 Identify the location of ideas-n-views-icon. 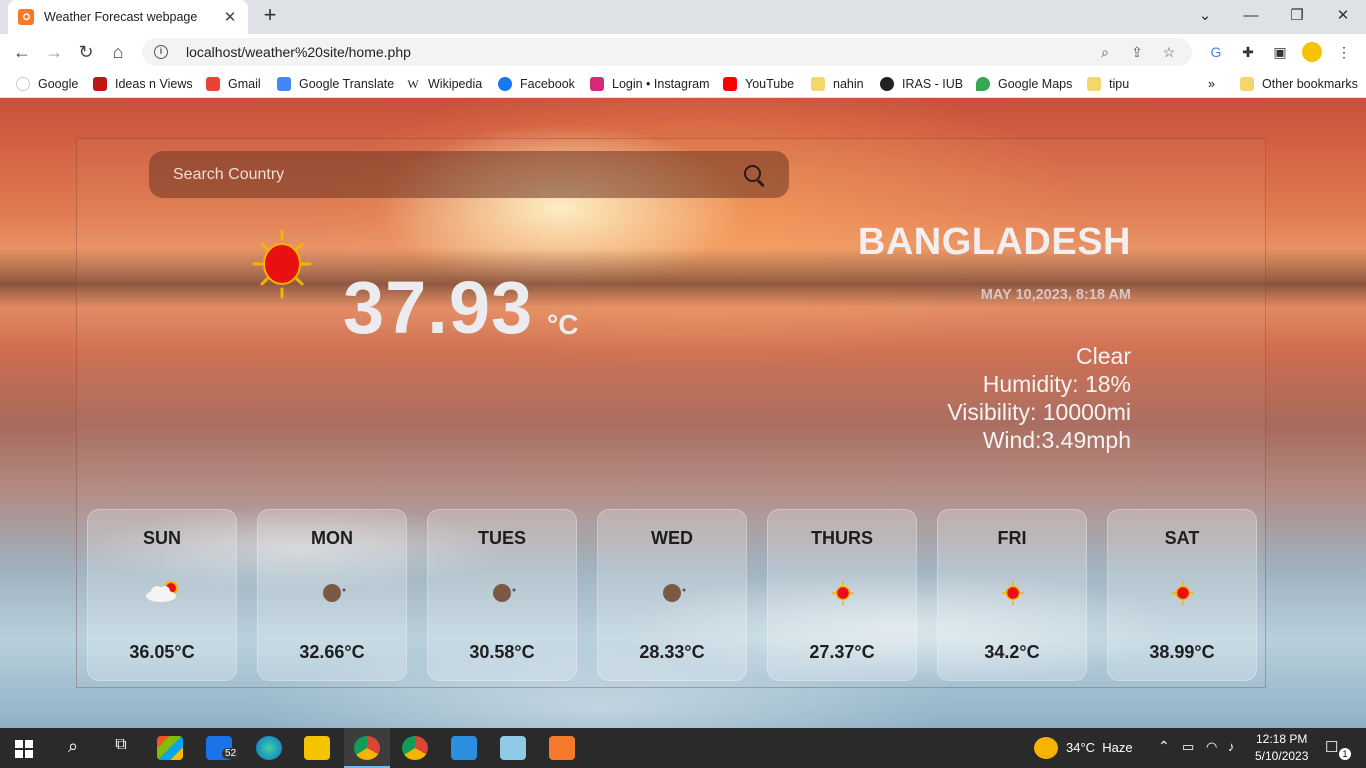
(100, 84).